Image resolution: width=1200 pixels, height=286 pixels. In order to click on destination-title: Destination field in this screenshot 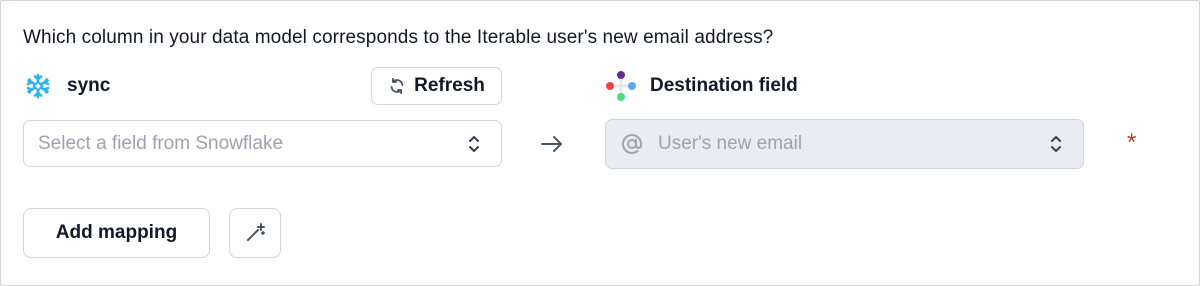, I will do `click(724, 85)`.